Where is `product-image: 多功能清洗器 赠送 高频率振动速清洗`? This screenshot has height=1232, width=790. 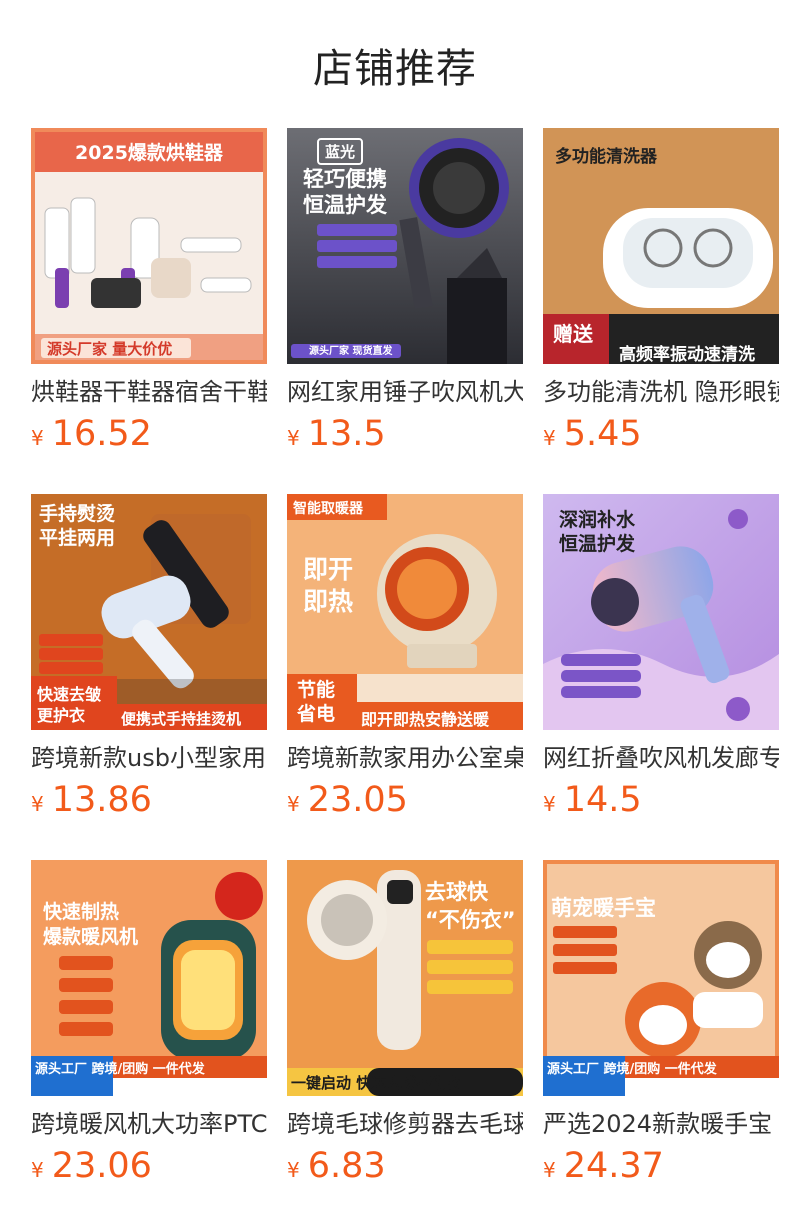 product-image: 多功能清洗器 赠送 高频率振动速清洗 is located at coordinates (661, 246).